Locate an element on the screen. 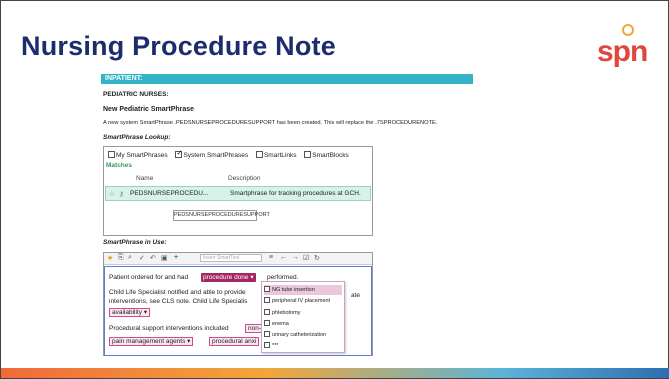  refresh-icon: ↻ is located at coordinates (317, 258).